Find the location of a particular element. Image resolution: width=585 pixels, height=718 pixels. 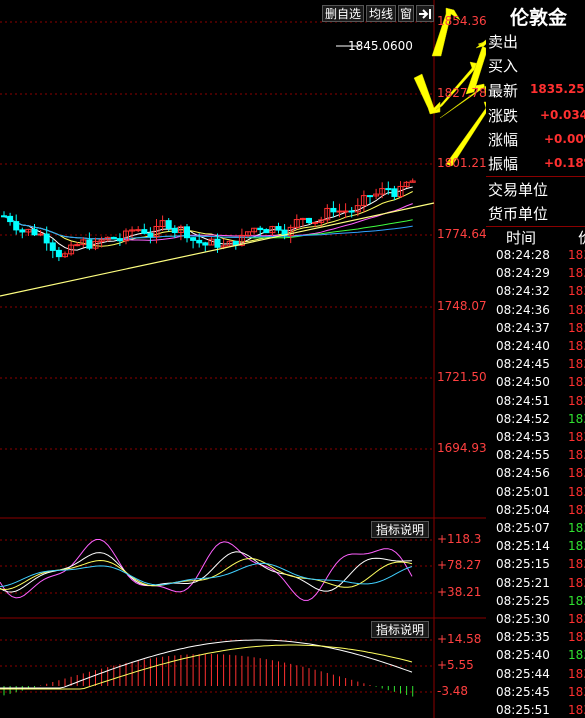

tick-row: 08:24:37 183 is located at coordinates (540, 329).